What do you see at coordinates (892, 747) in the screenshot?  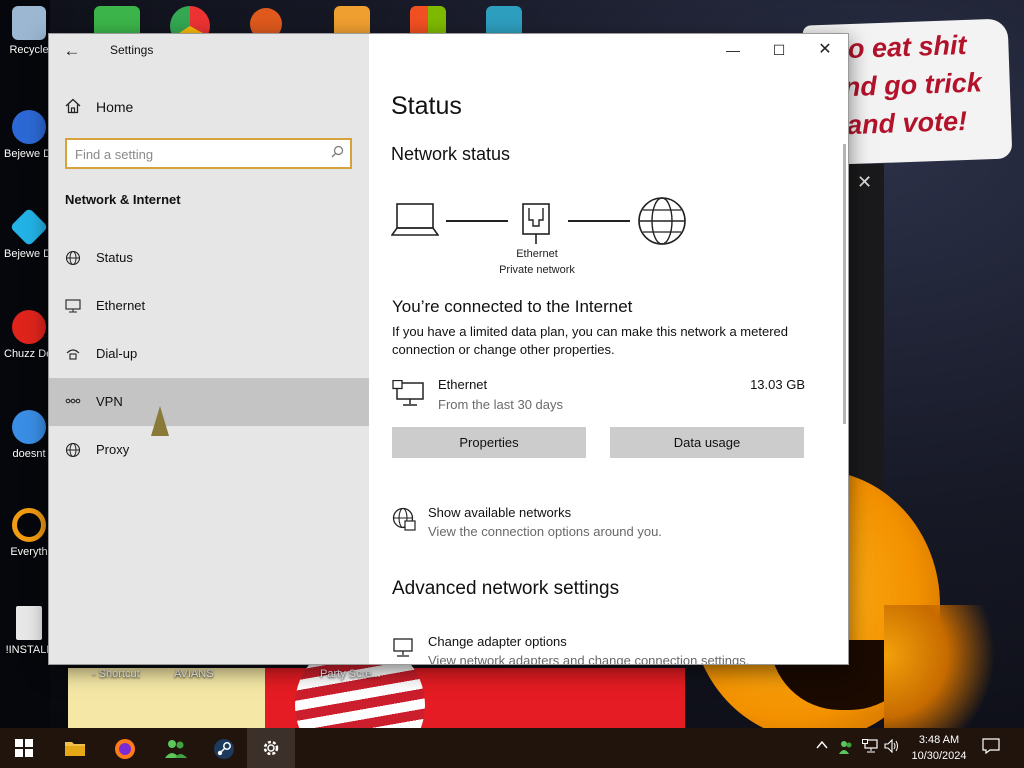 I see `volume-icon` at bounding box center [892, 747].